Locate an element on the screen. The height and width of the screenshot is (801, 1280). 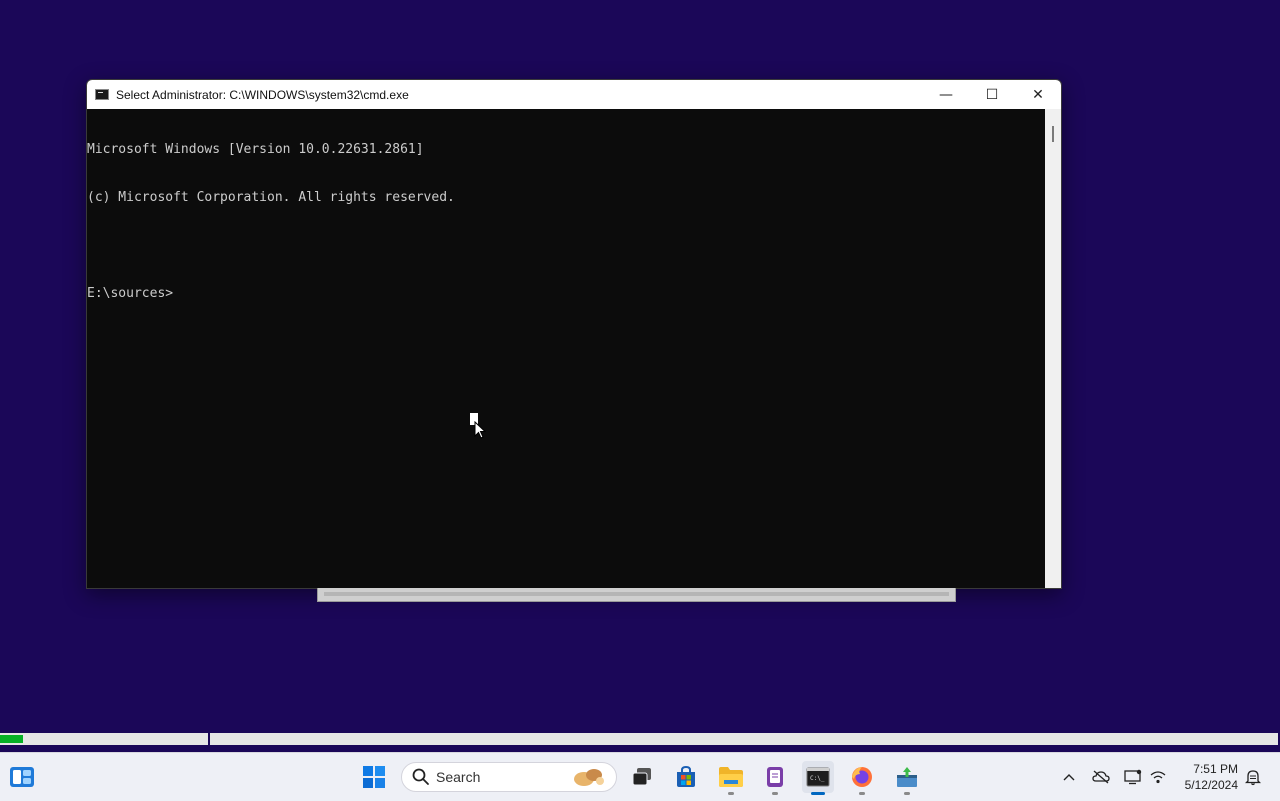
notepad-icon is located at coordinates (775, 777).